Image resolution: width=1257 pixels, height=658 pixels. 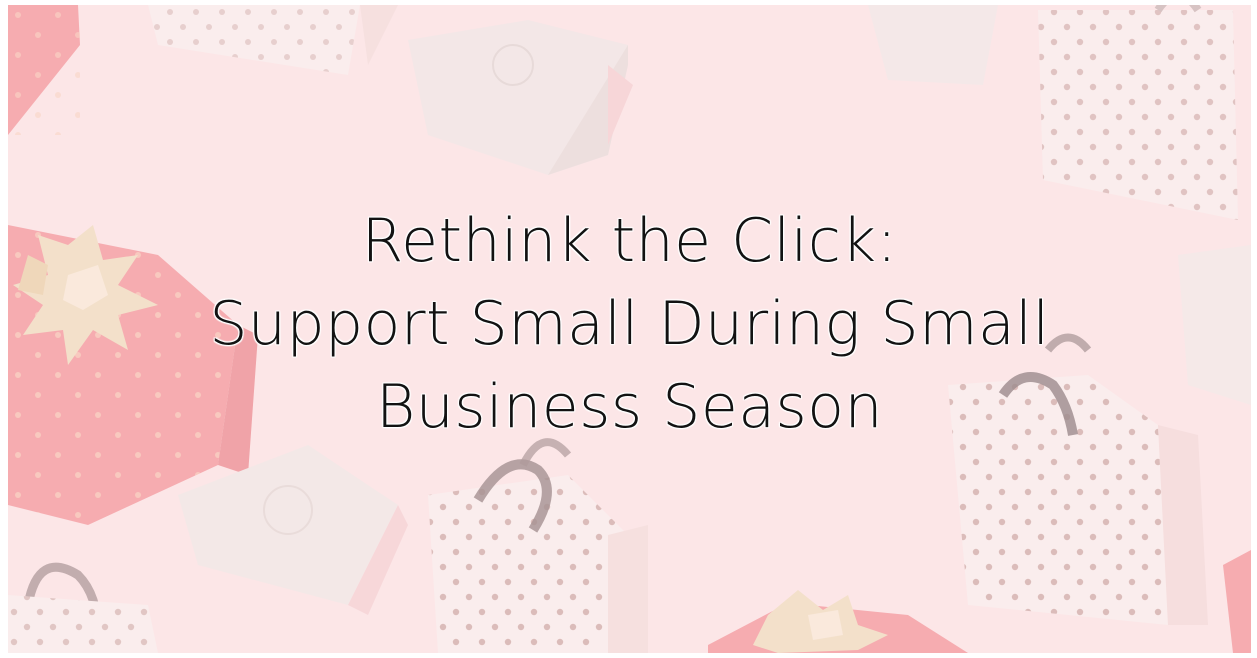 I want to click on headline-line-2: Support Small During Small, so click(x=629, y=324).